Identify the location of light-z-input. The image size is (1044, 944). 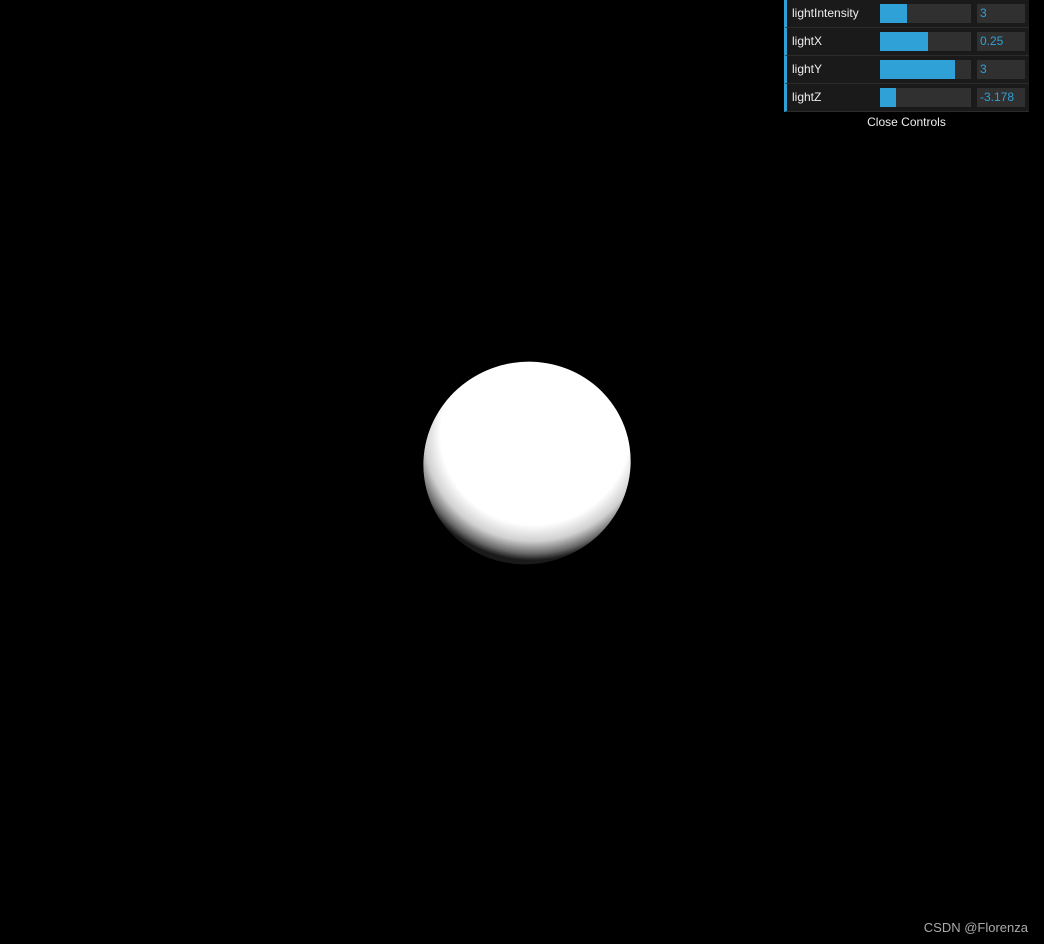
(1001, 97).